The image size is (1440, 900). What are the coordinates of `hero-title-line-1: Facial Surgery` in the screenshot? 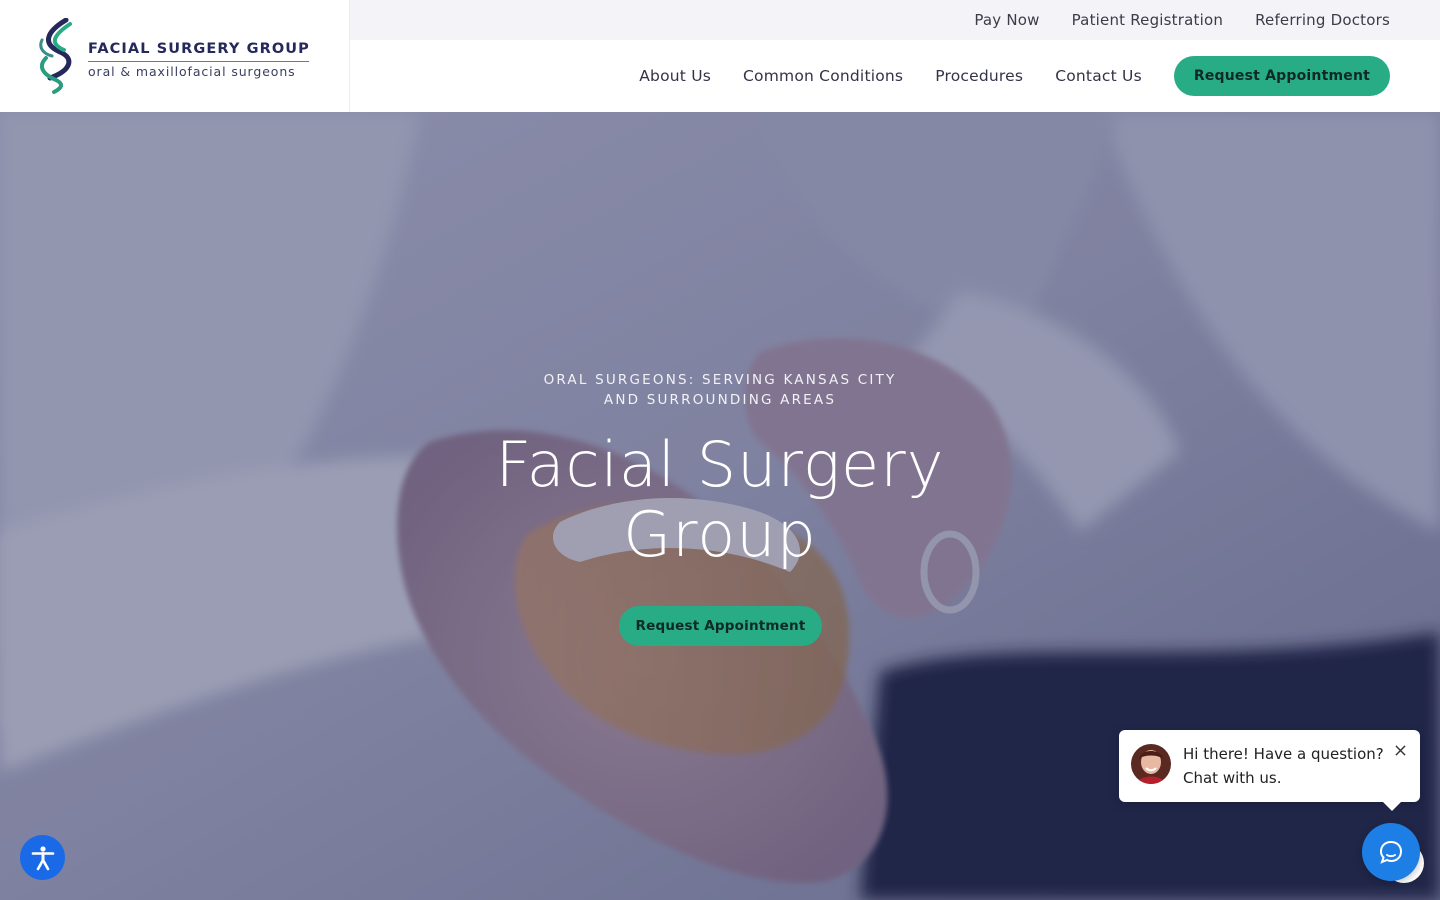 It's located at (720, 464).